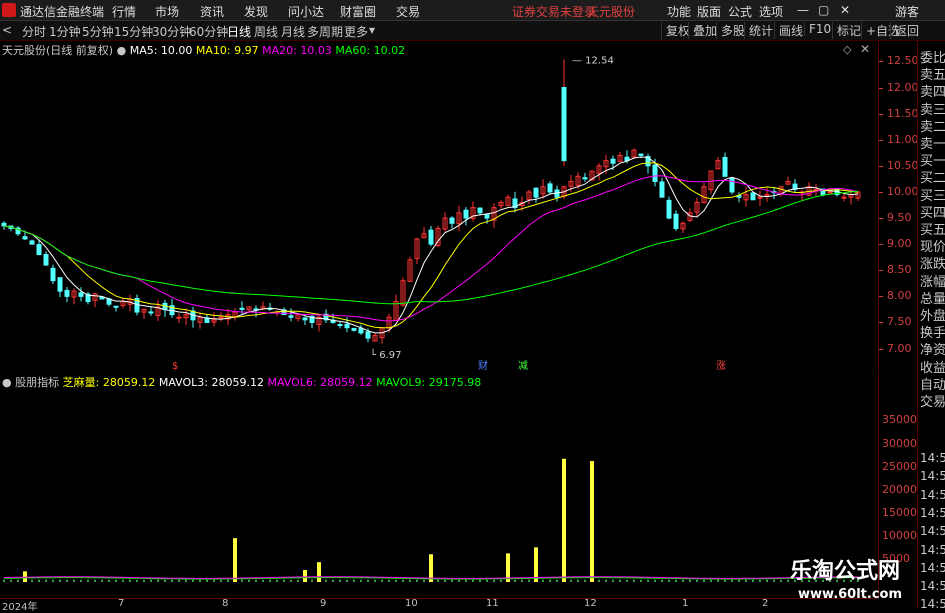 Image resolution: width=945 pixels, height=613 pixels. What do you see at coordinates (823, 10) in the screenshot?
I see `maximize-icon: ▢` at bounding box center [823, 10].